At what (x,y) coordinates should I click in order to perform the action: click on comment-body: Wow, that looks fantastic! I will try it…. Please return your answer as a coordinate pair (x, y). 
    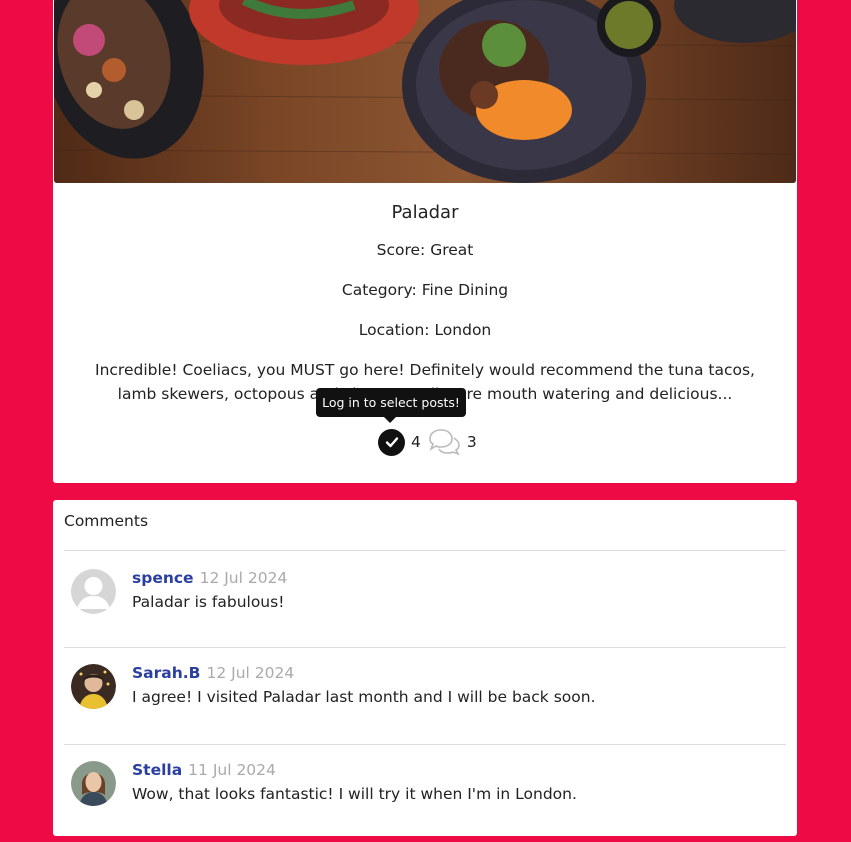
    Looking at the image, I should click on (354, 794).